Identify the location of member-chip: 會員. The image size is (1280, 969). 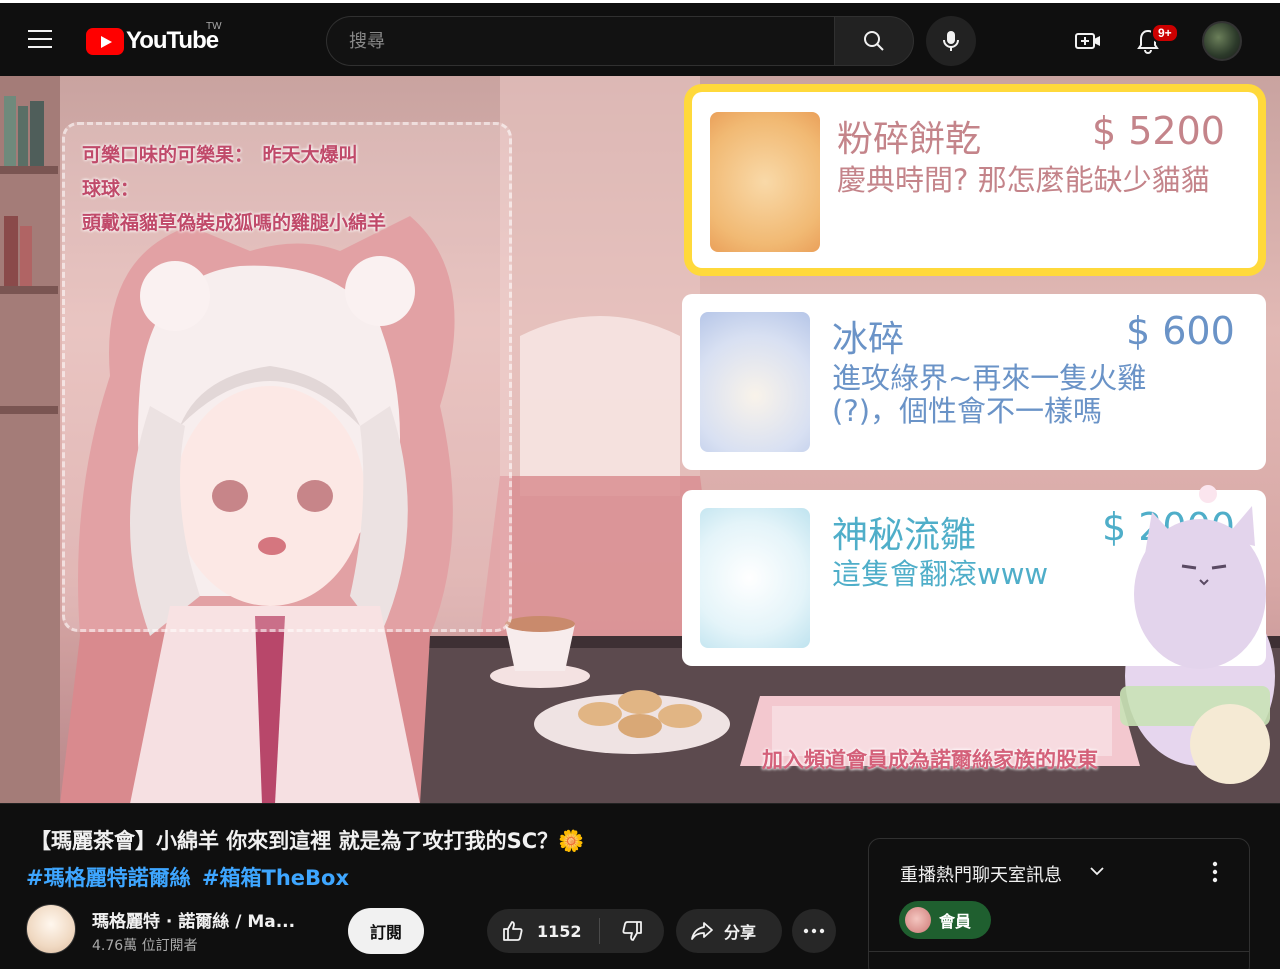
(945, 920).